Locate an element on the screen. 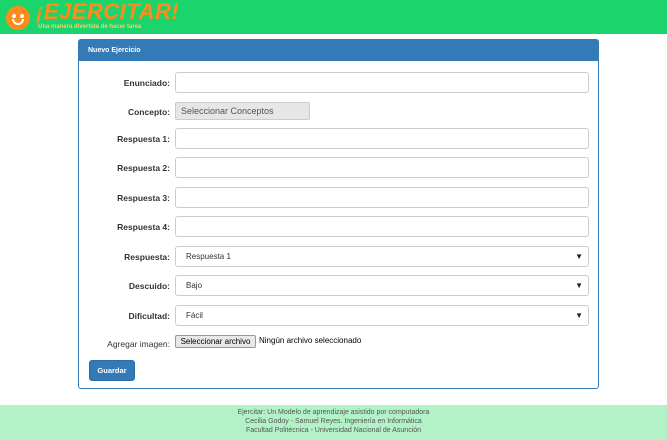  respuesta3-label: Respuesta 3: is located at coordinates (143, 198).